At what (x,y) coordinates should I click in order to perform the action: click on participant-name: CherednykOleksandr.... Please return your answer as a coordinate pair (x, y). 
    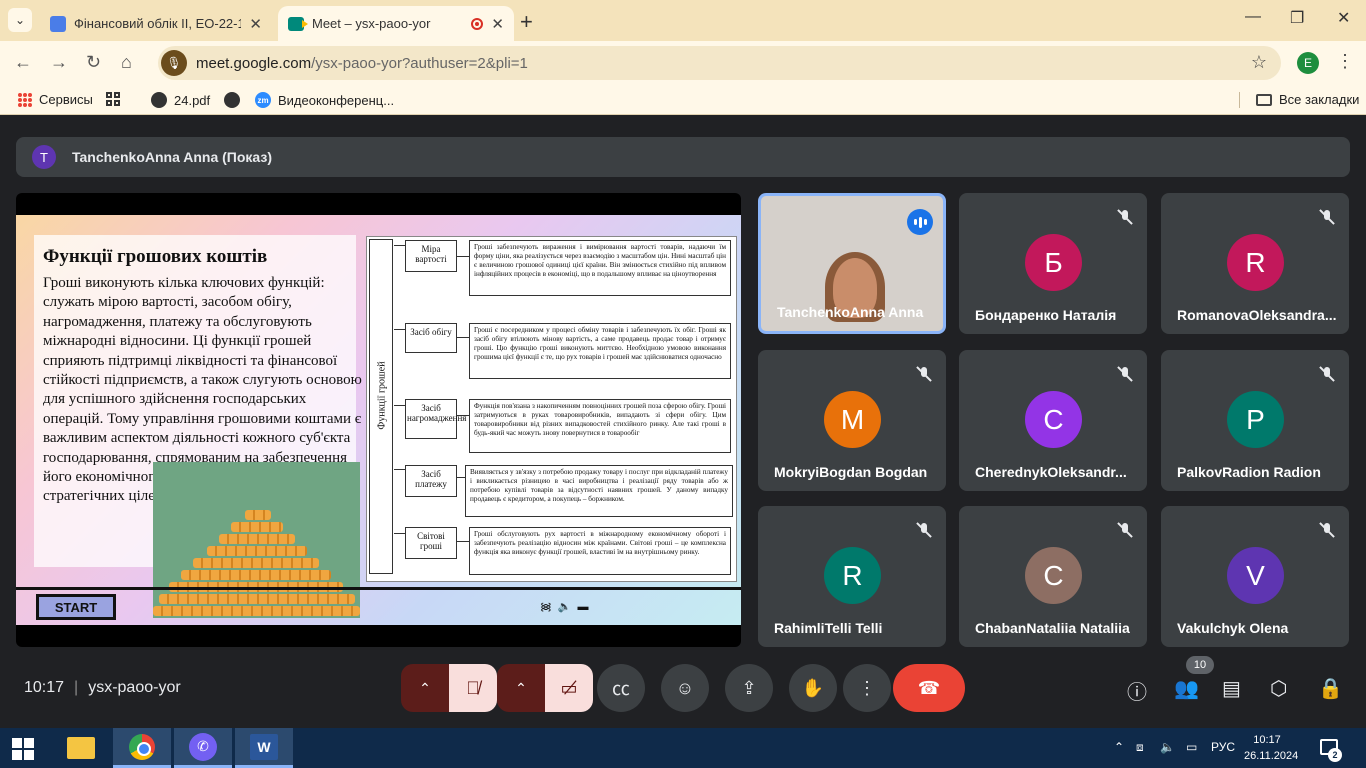
    Looking at the image, I should click on (1051, 472).